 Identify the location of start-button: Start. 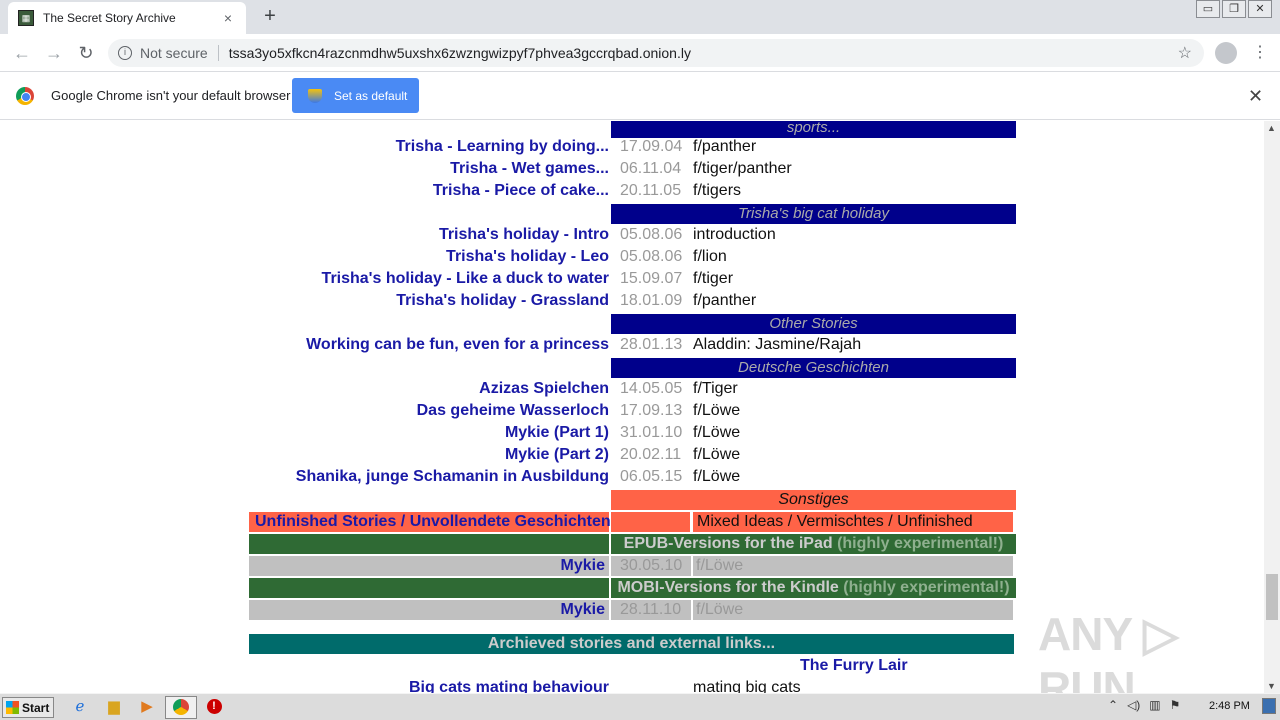
(28, 707).